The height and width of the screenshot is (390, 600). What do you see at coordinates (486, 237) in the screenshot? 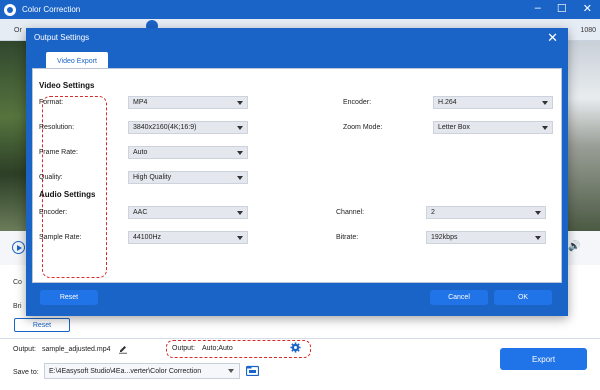
I see `bitrate-select: 192kbps` at bounding box center [486, 237].